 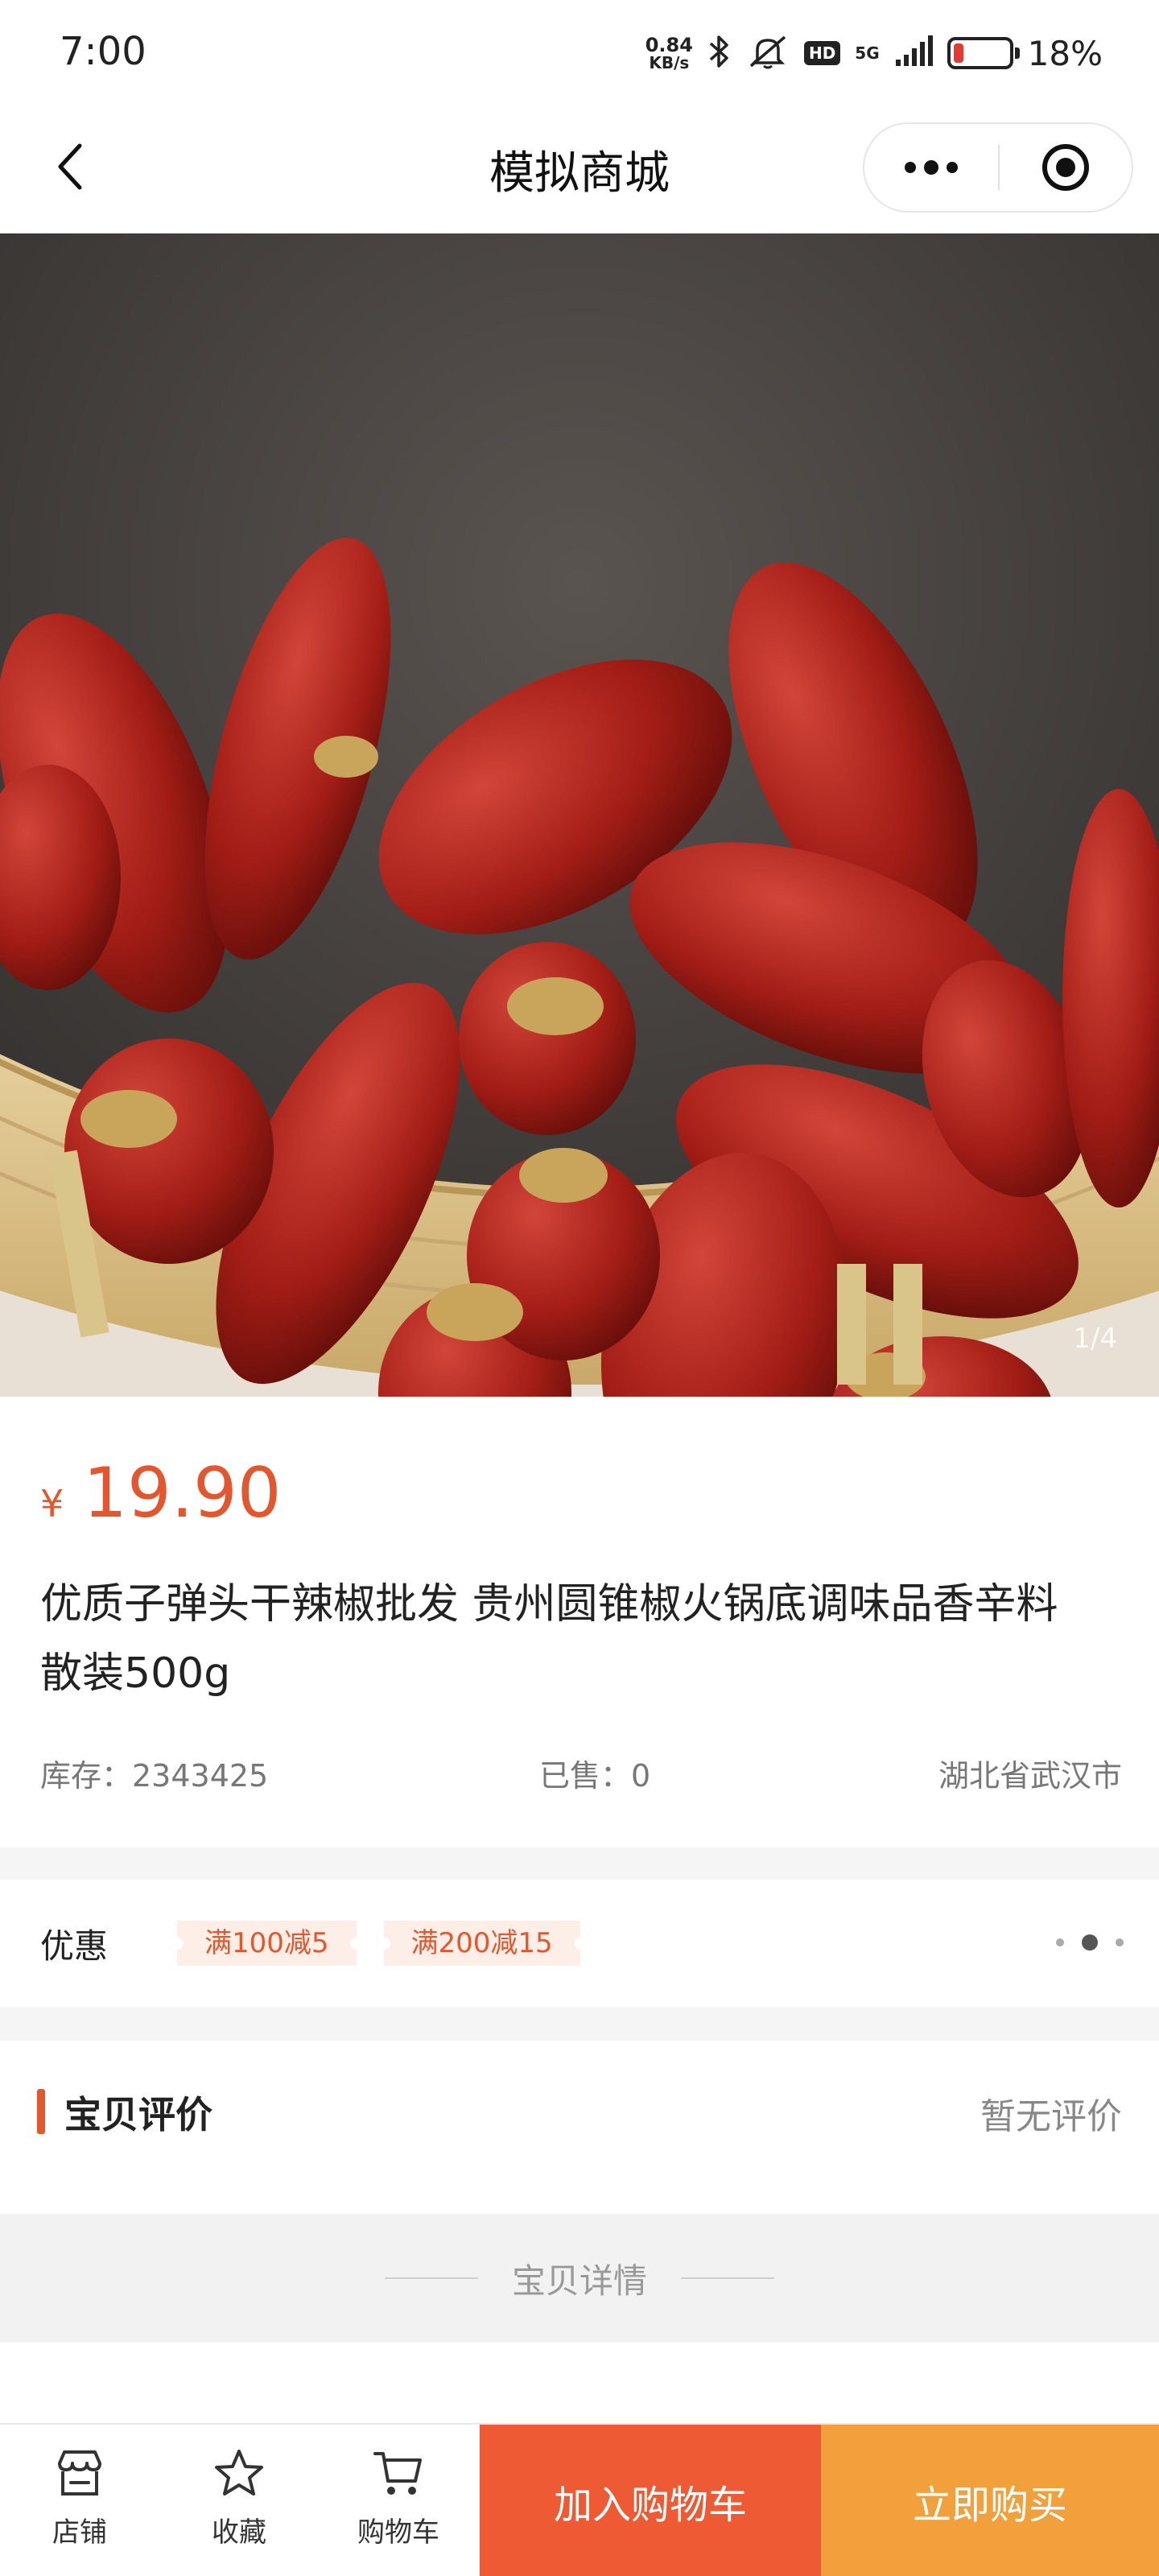 I want to click on gallery-counter: 1/4, so click(x=1095, y=1339).